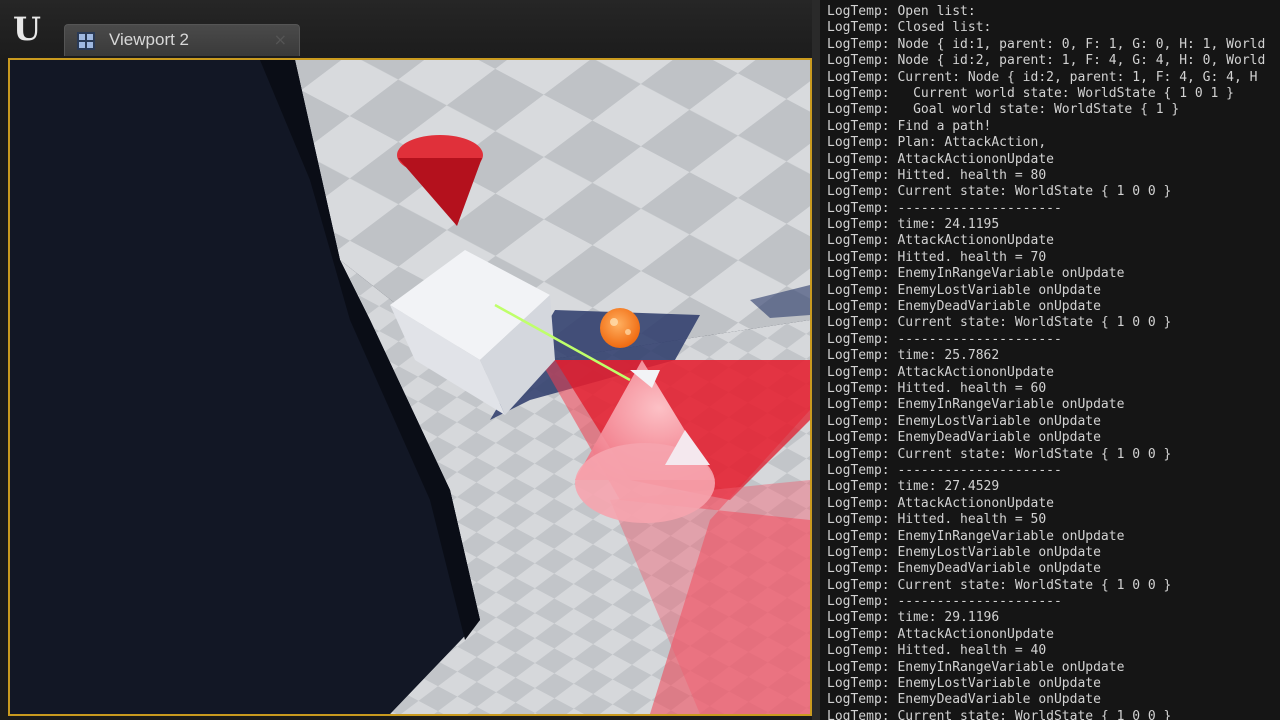  I want to click on tab-label: Viewport 2, so click(149, 39).